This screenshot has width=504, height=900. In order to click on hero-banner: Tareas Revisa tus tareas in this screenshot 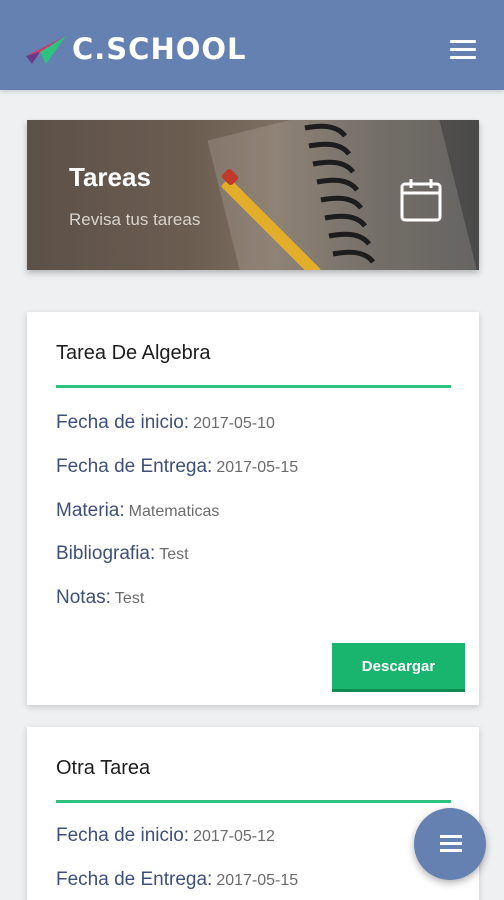, I will do `click(253, 195)`.